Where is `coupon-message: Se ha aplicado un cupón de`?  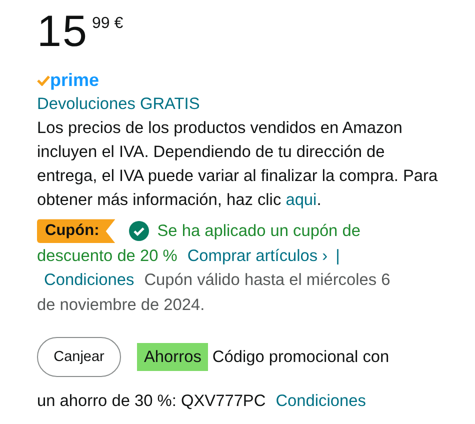
coupon-message: Se ha aplicado un cupón de is located at coordinates (258, 231).